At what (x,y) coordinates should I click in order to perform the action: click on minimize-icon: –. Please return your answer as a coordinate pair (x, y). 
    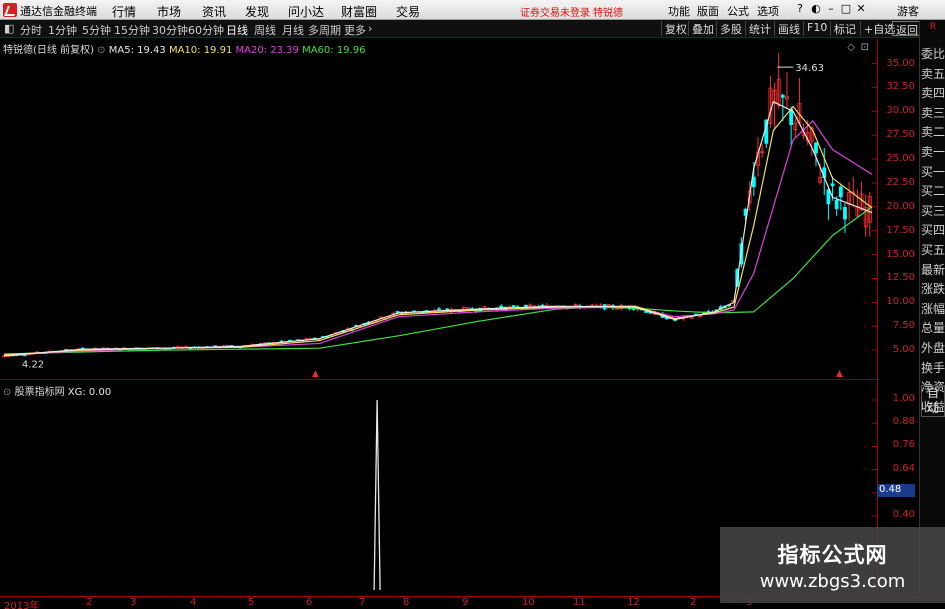
    Looking at the image, I should click on (831, 9).